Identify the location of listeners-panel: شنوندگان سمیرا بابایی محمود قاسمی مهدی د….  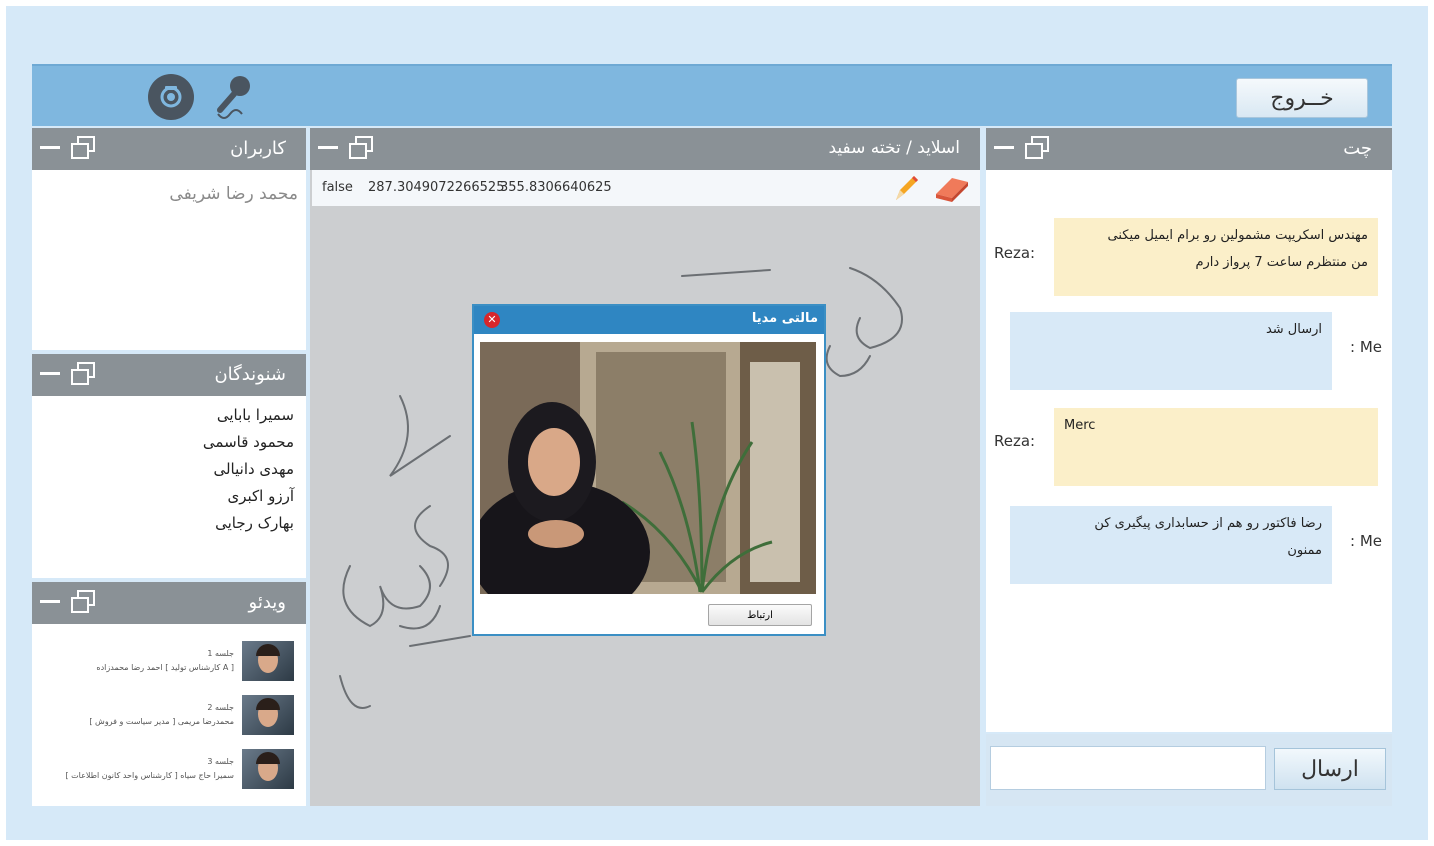
(169, 466).